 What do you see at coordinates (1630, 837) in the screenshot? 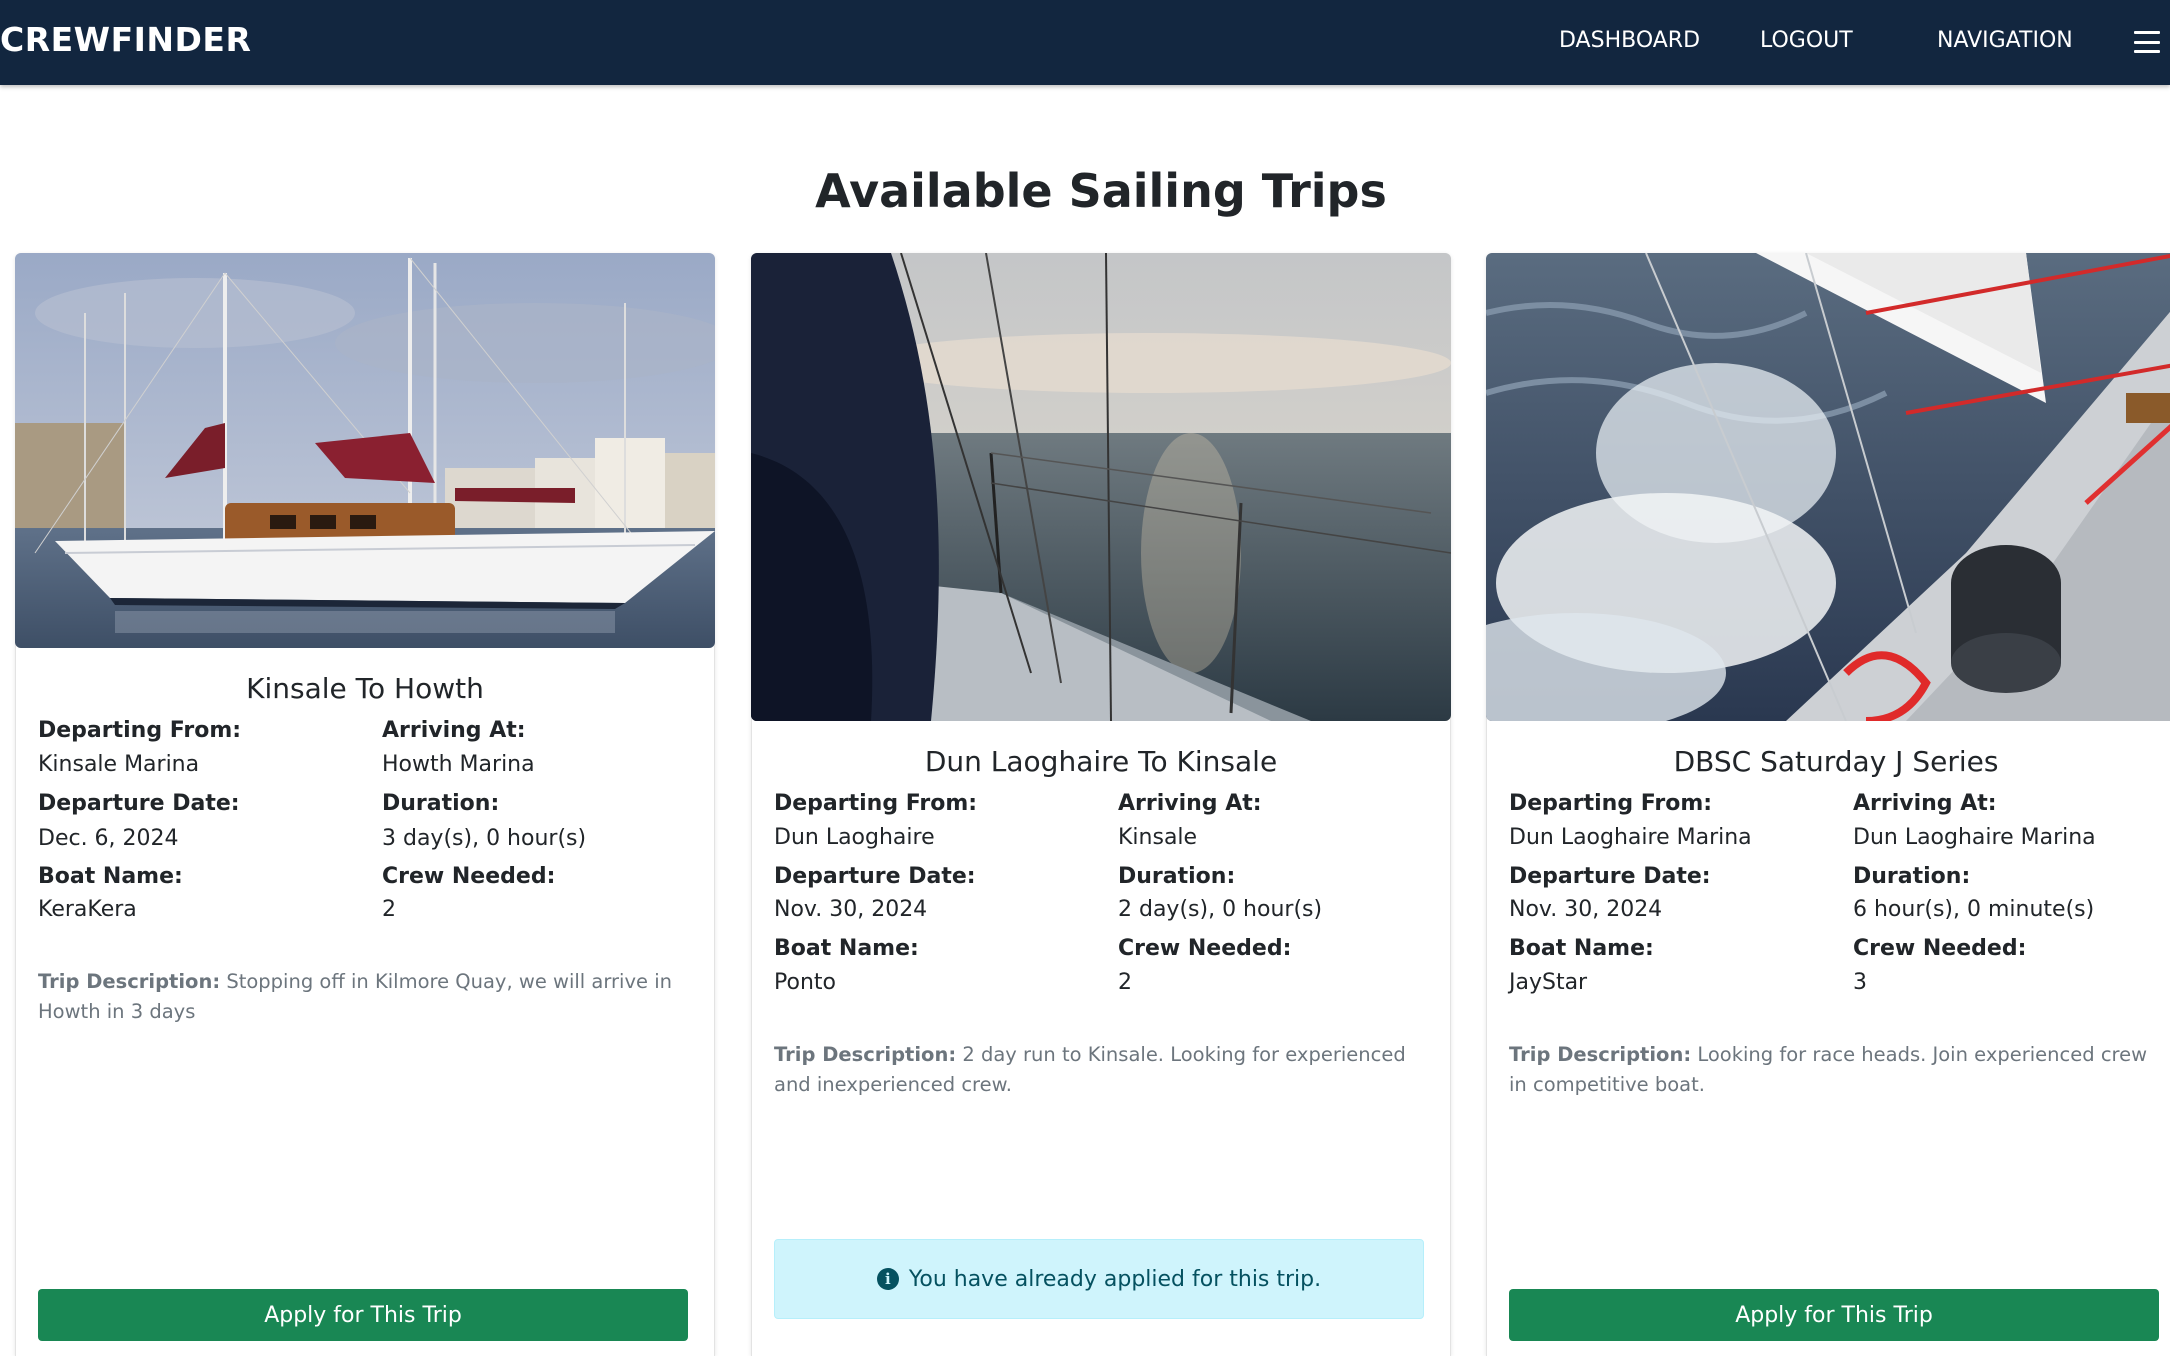
I see `departing-from-value: Dun Laoghaire Marina` at bounding box center [1630, 837].